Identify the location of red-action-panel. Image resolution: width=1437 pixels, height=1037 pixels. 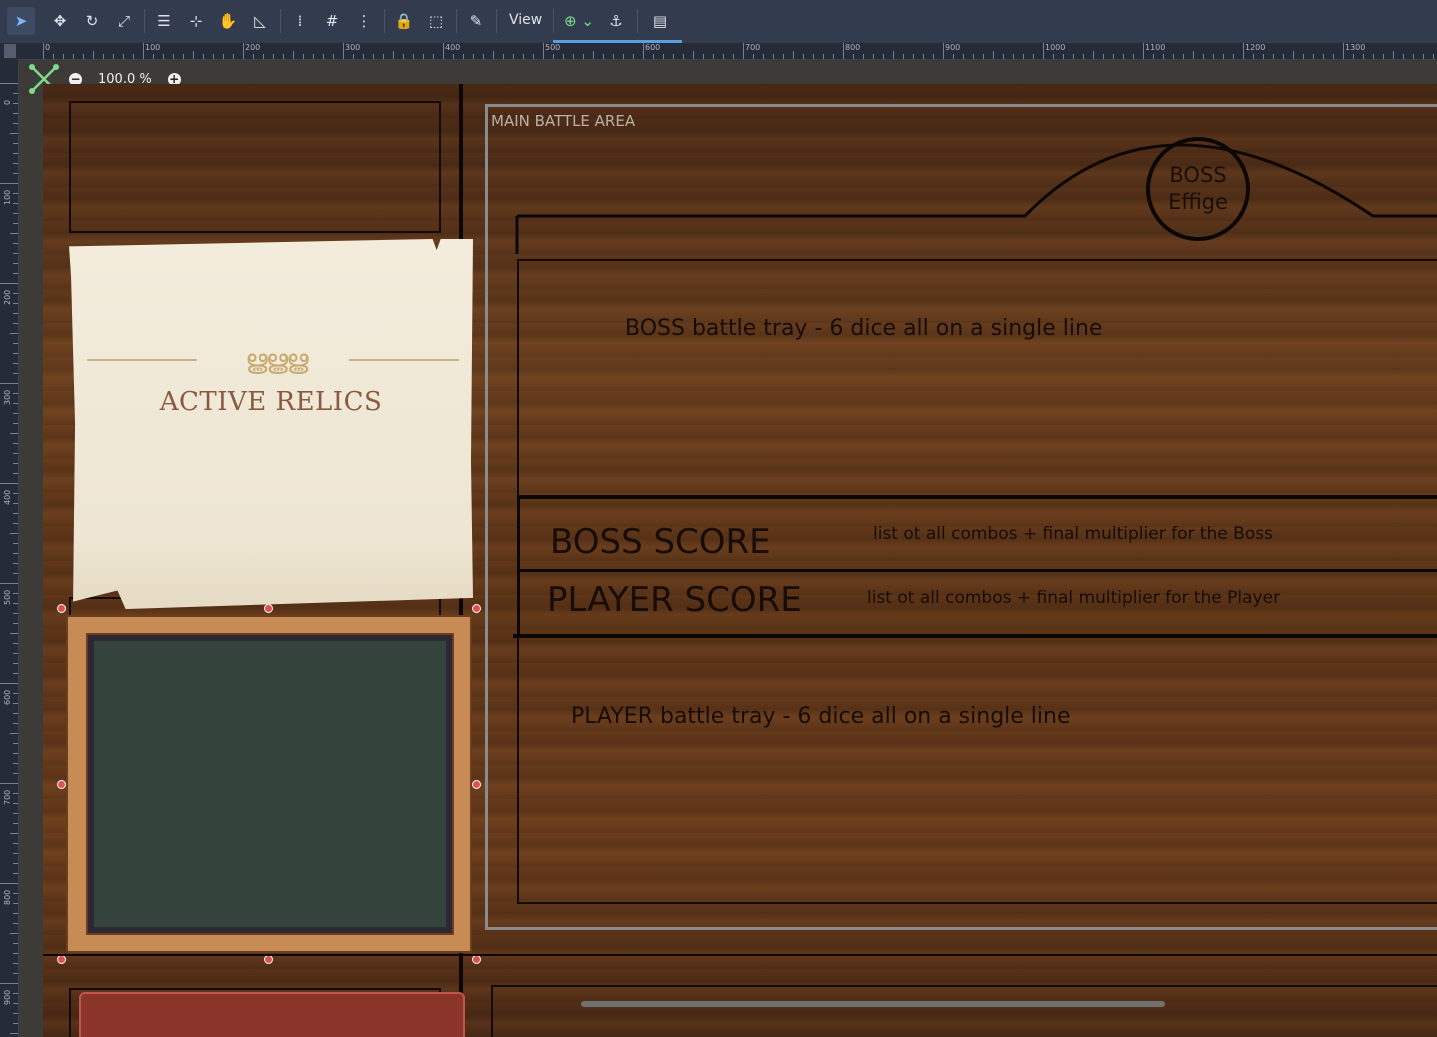
(272, 1014).